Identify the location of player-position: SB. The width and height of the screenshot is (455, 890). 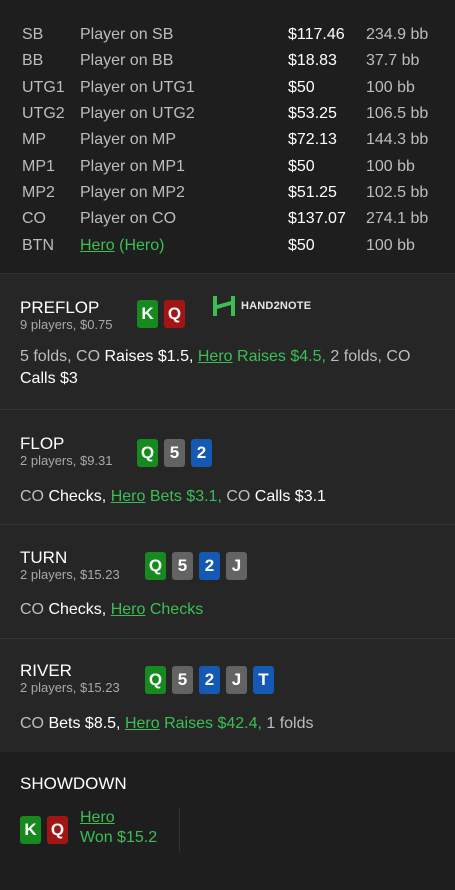
(33, 35).